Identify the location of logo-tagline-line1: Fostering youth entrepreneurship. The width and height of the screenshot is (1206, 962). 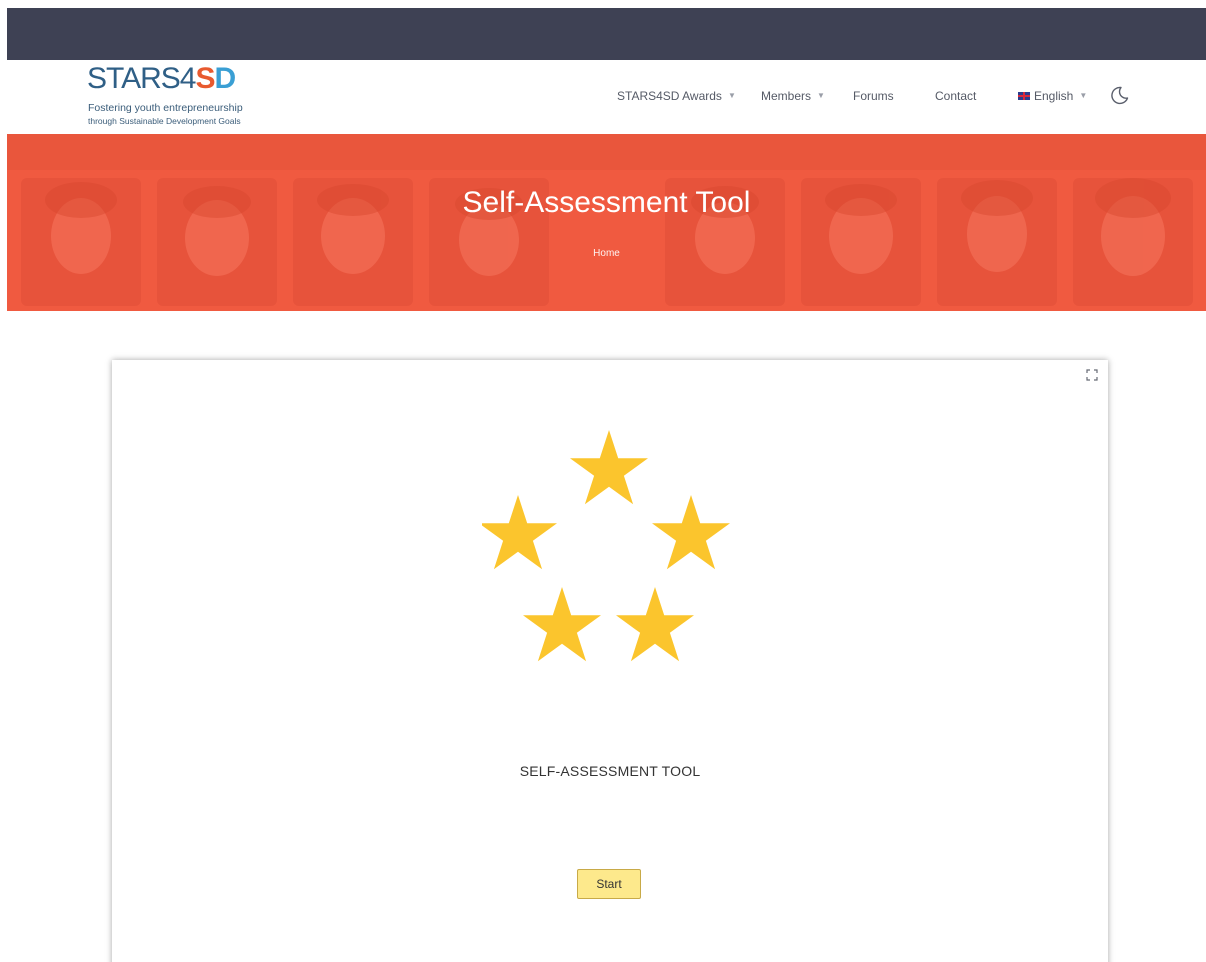
(165, 108).